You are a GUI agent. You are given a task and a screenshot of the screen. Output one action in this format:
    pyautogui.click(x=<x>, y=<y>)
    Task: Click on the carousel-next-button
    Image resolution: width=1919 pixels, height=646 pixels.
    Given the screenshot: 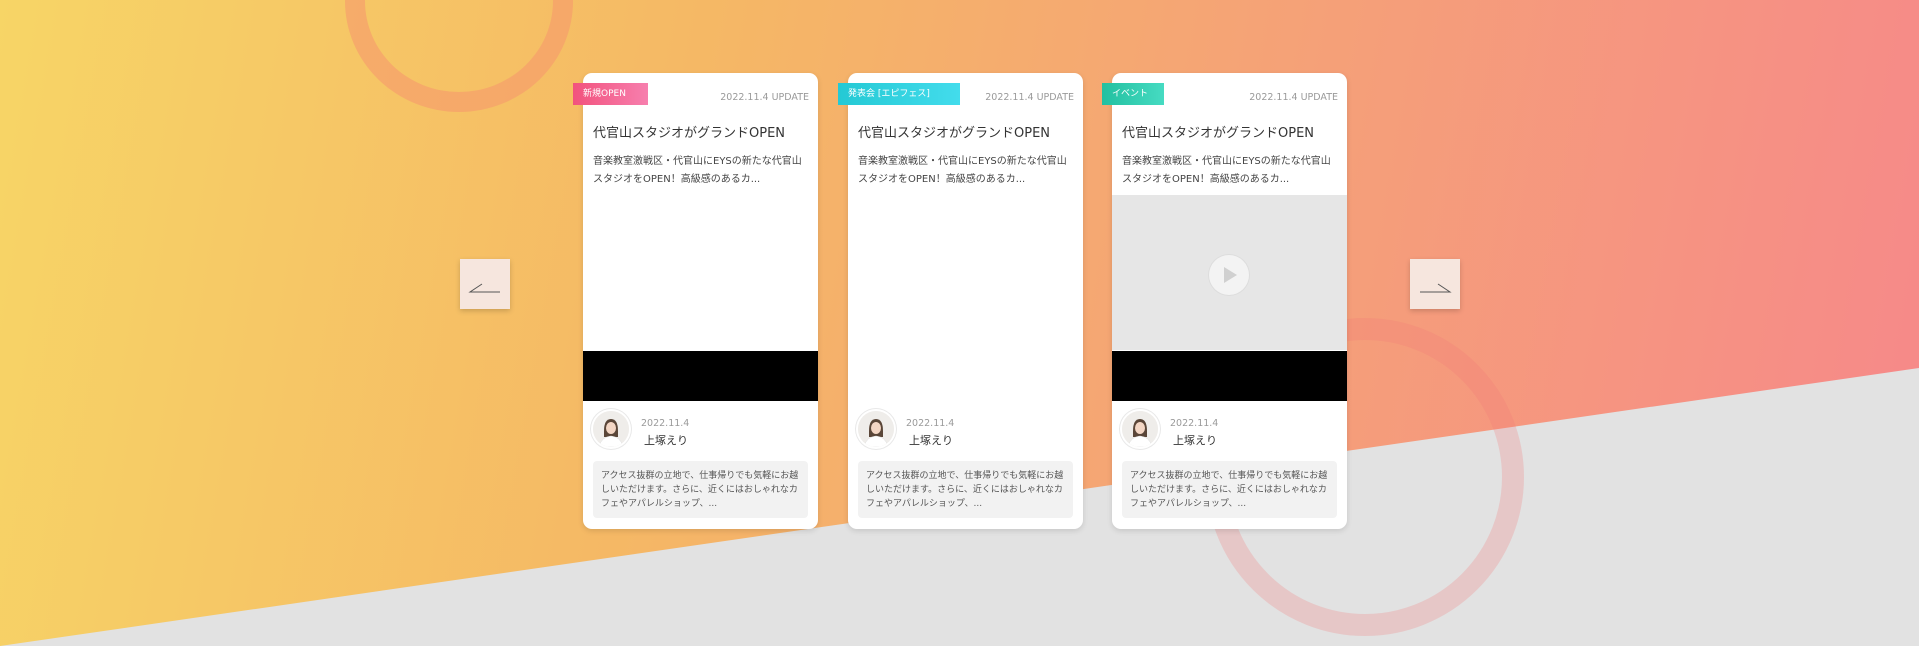 What is the action you would take?
    pyautogui.click(x=1435, y=284)
    